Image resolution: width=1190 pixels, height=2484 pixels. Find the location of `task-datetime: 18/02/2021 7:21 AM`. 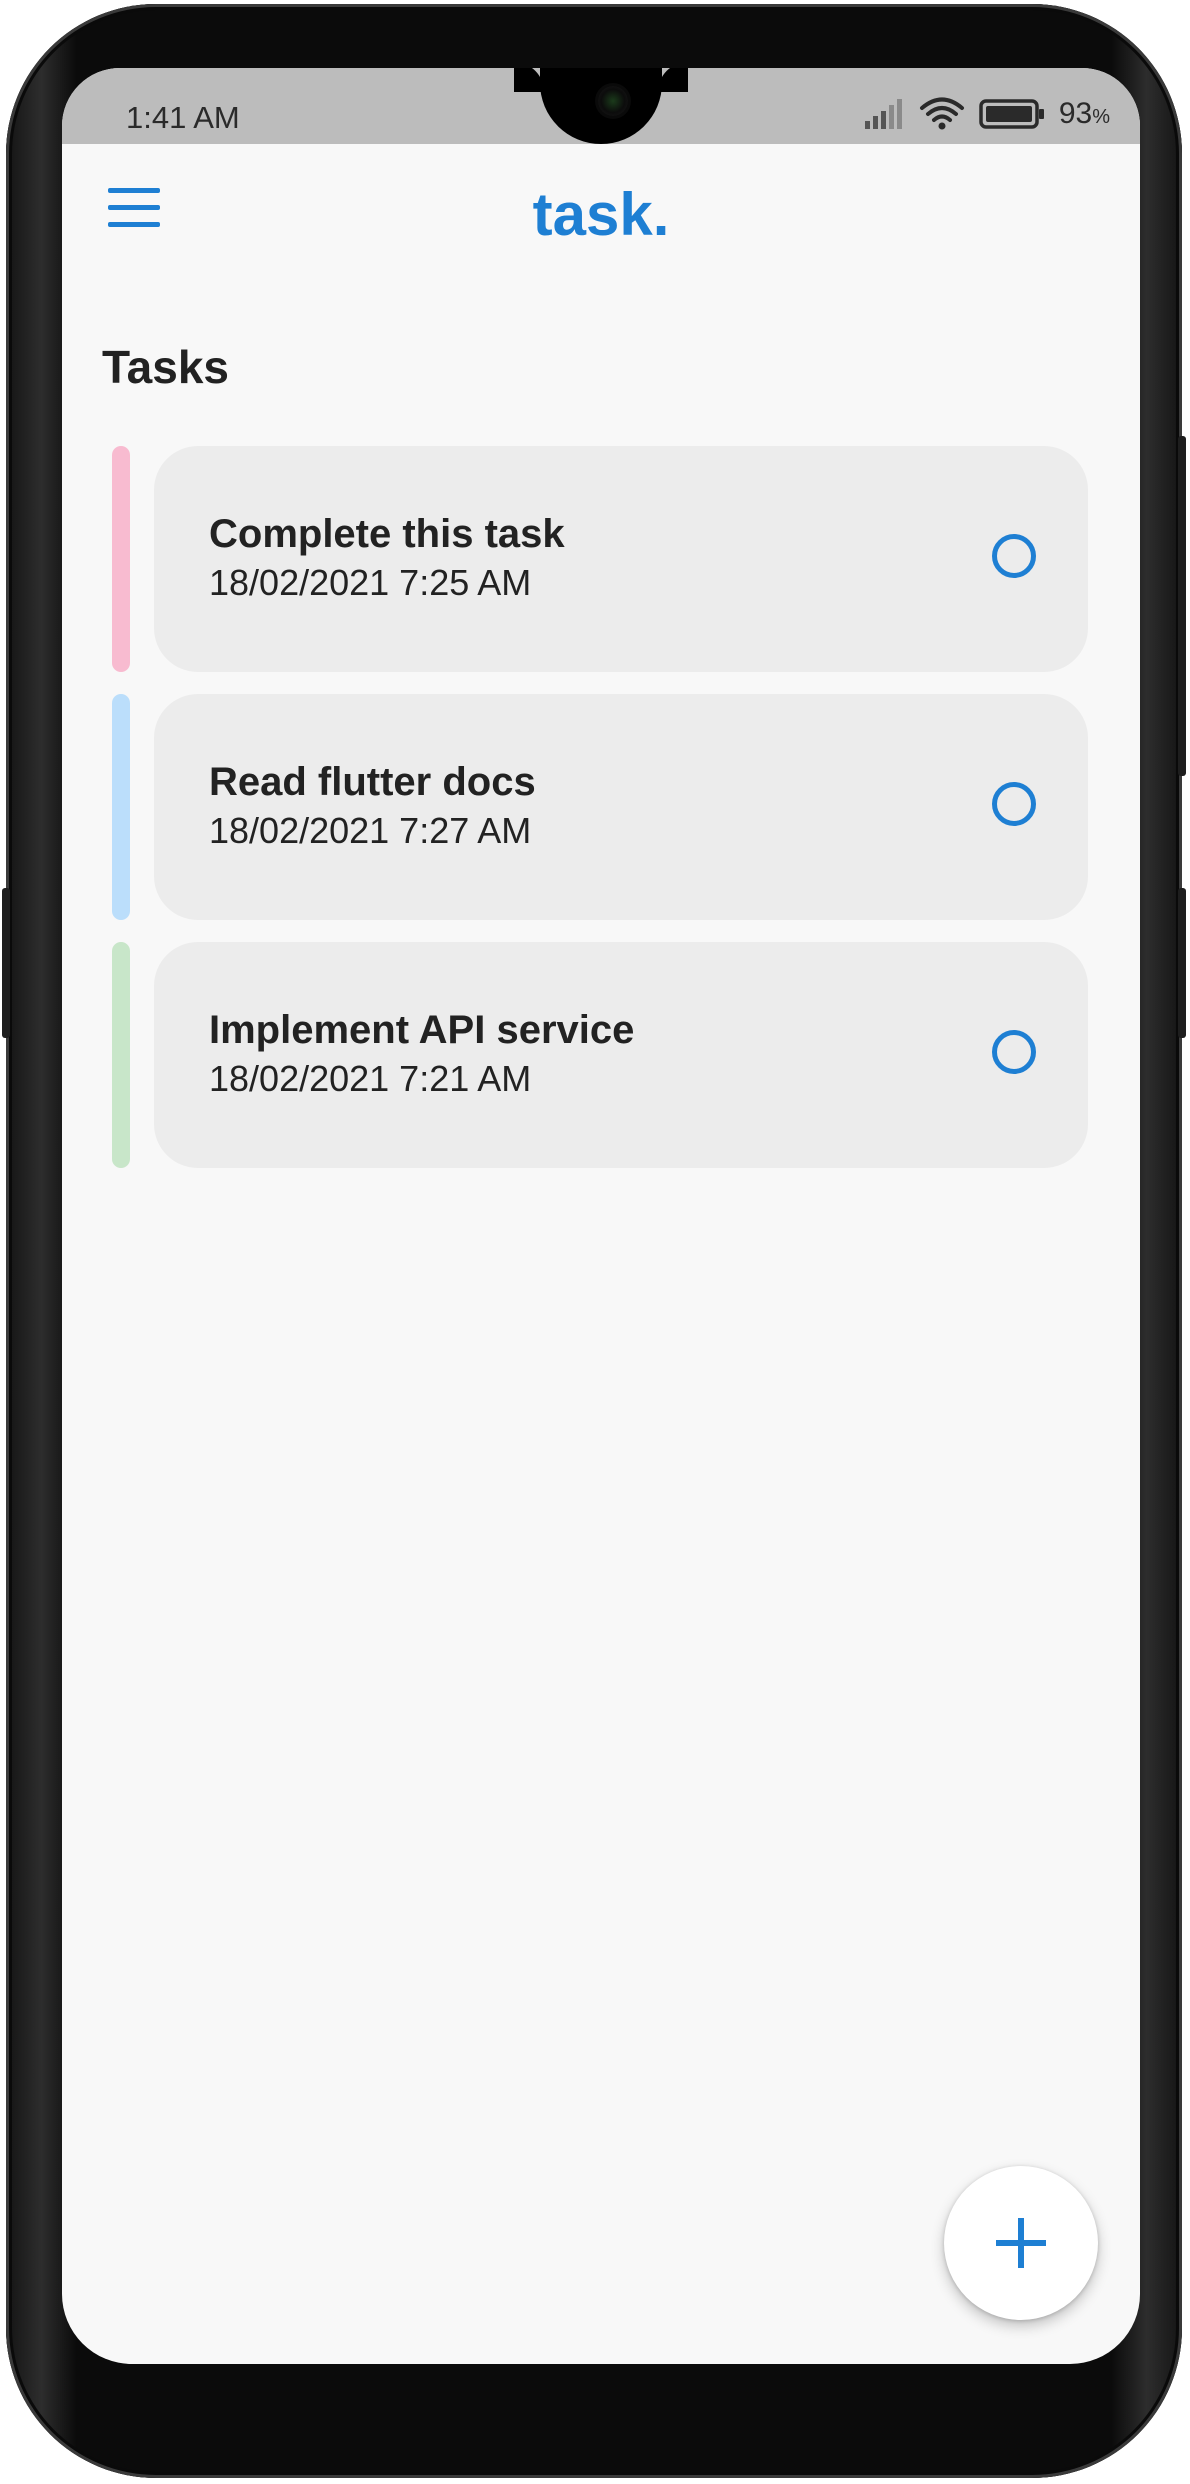

task-datetime: 18/02/2021 7:21 AM is located at coordinates (370, 1078).